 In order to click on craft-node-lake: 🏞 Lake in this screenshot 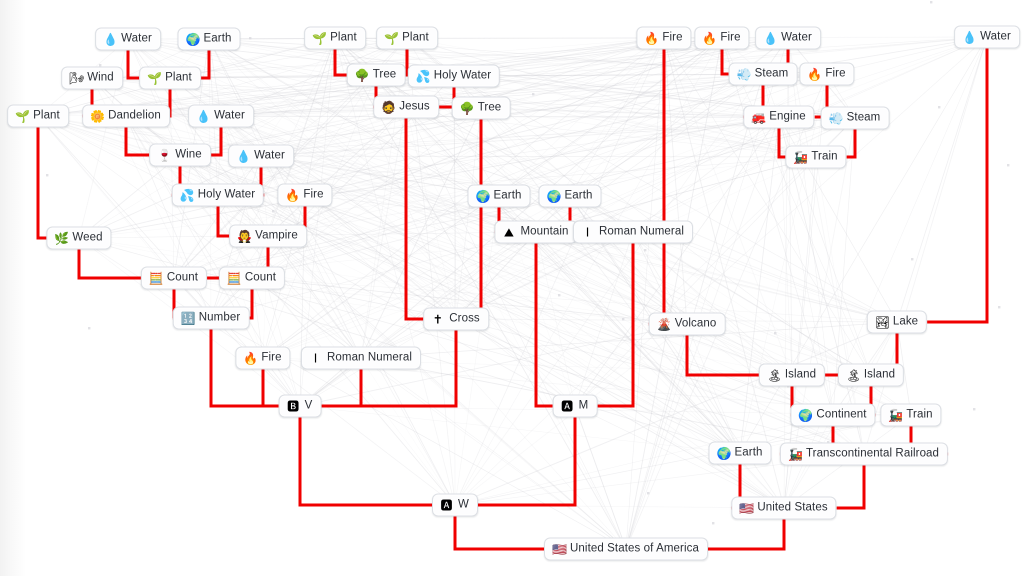, I will do `click(897, 322)`.